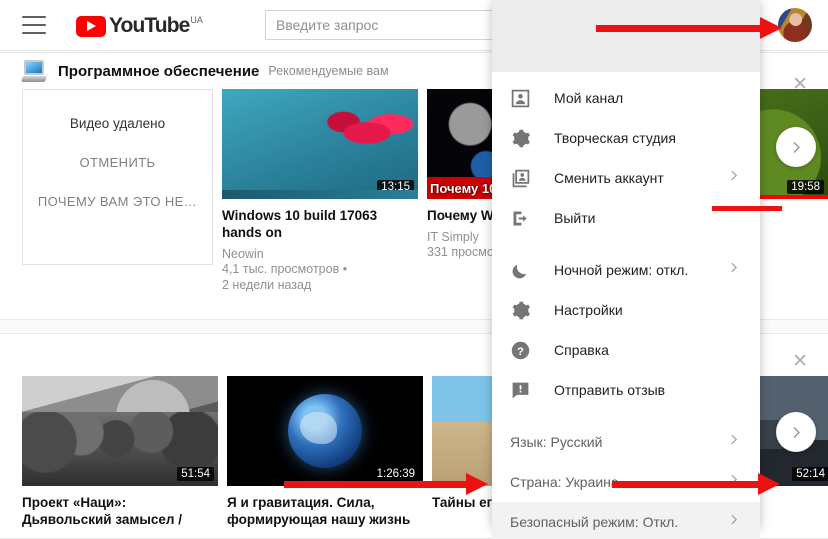  What do you see at coordinates (195, 474) in the screenshot?
I see `duration-badge: 51:54` at bounding box center [195, 474].